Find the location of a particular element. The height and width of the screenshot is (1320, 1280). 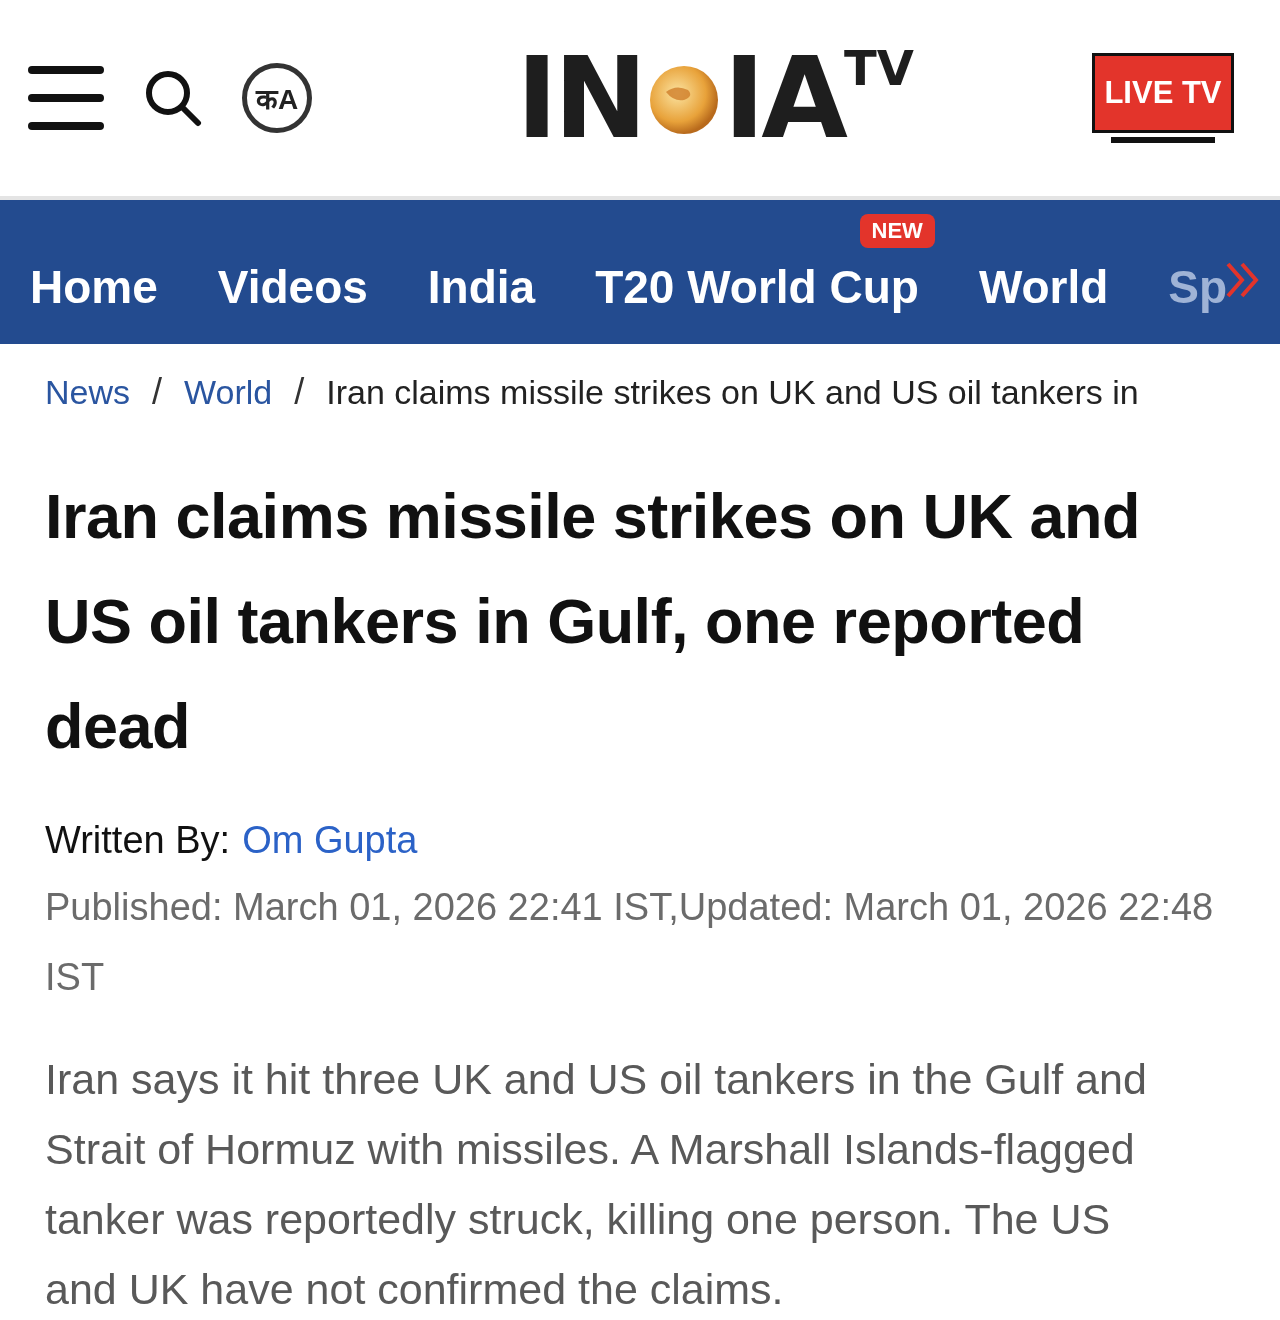

tv-stand-icon is located at coordinates (1163, 140).